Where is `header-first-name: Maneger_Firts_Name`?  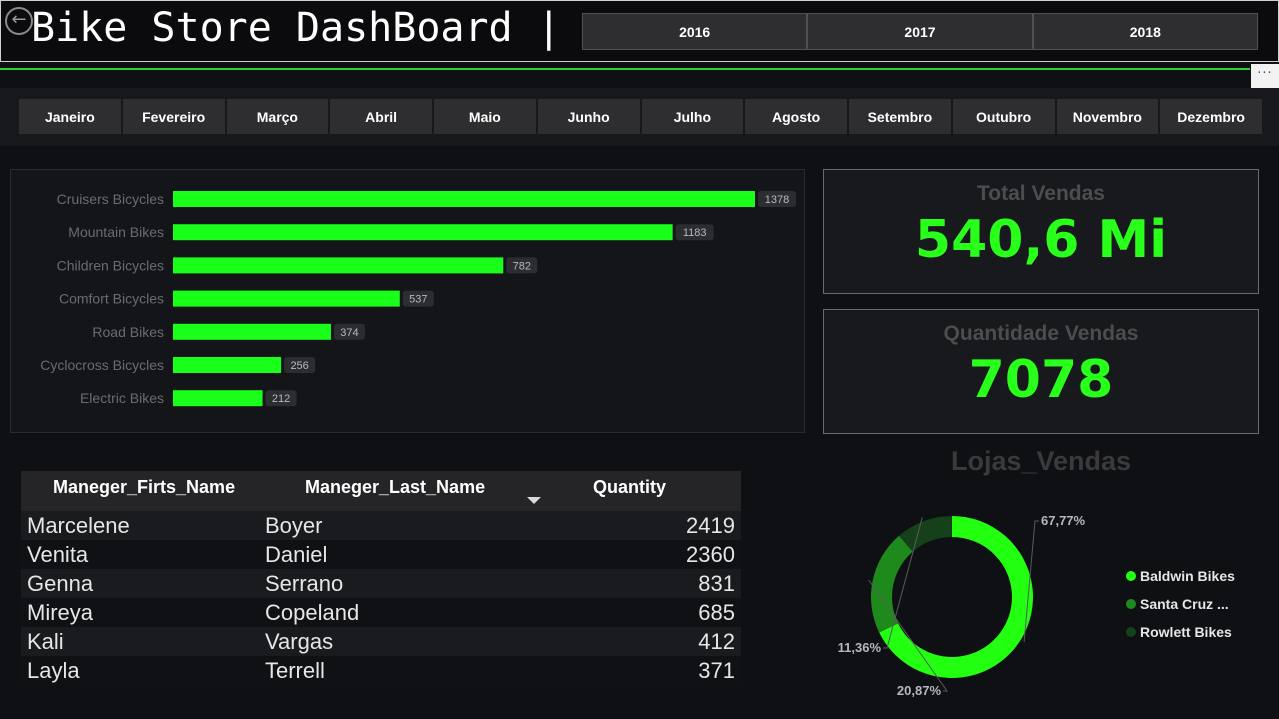
header-first-name: Maneger_Firts_Name is located at coordinates (143, 491).